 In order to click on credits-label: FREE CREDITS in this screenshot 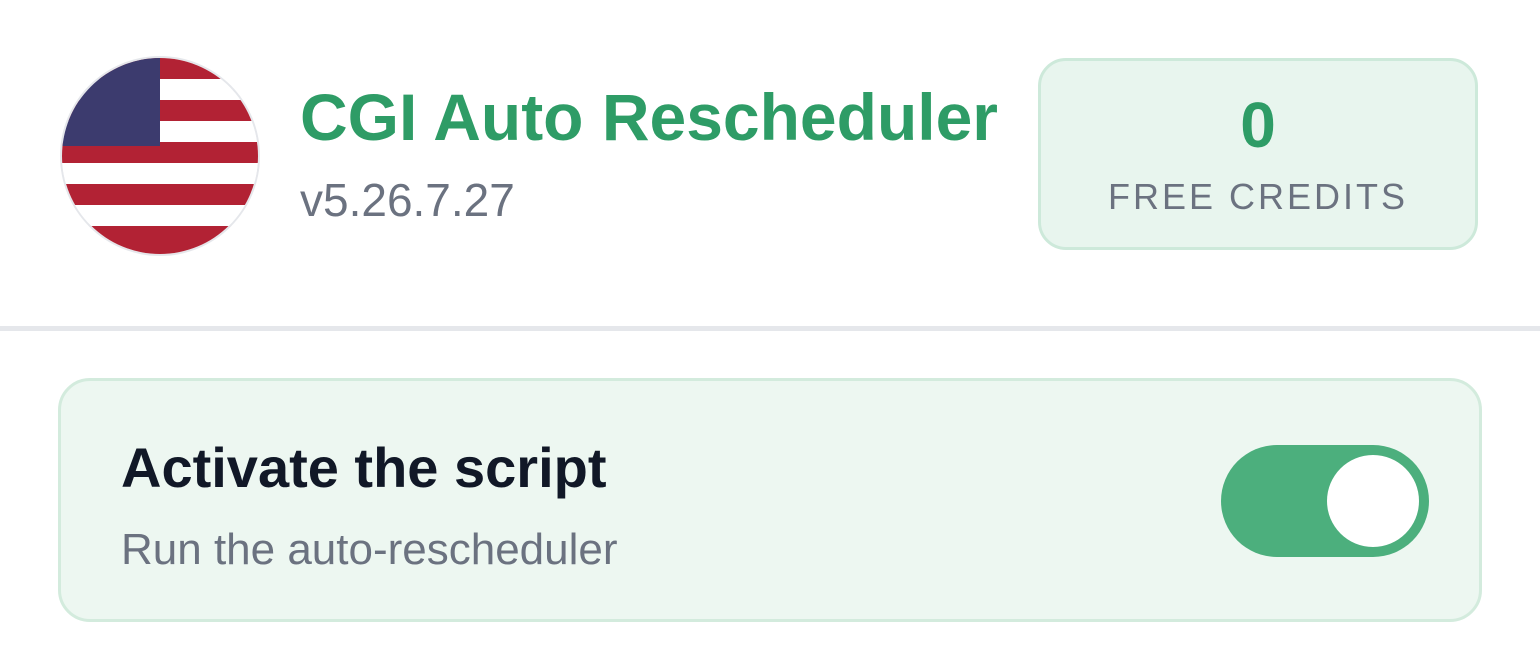, I will do `click(1258, 196)`.